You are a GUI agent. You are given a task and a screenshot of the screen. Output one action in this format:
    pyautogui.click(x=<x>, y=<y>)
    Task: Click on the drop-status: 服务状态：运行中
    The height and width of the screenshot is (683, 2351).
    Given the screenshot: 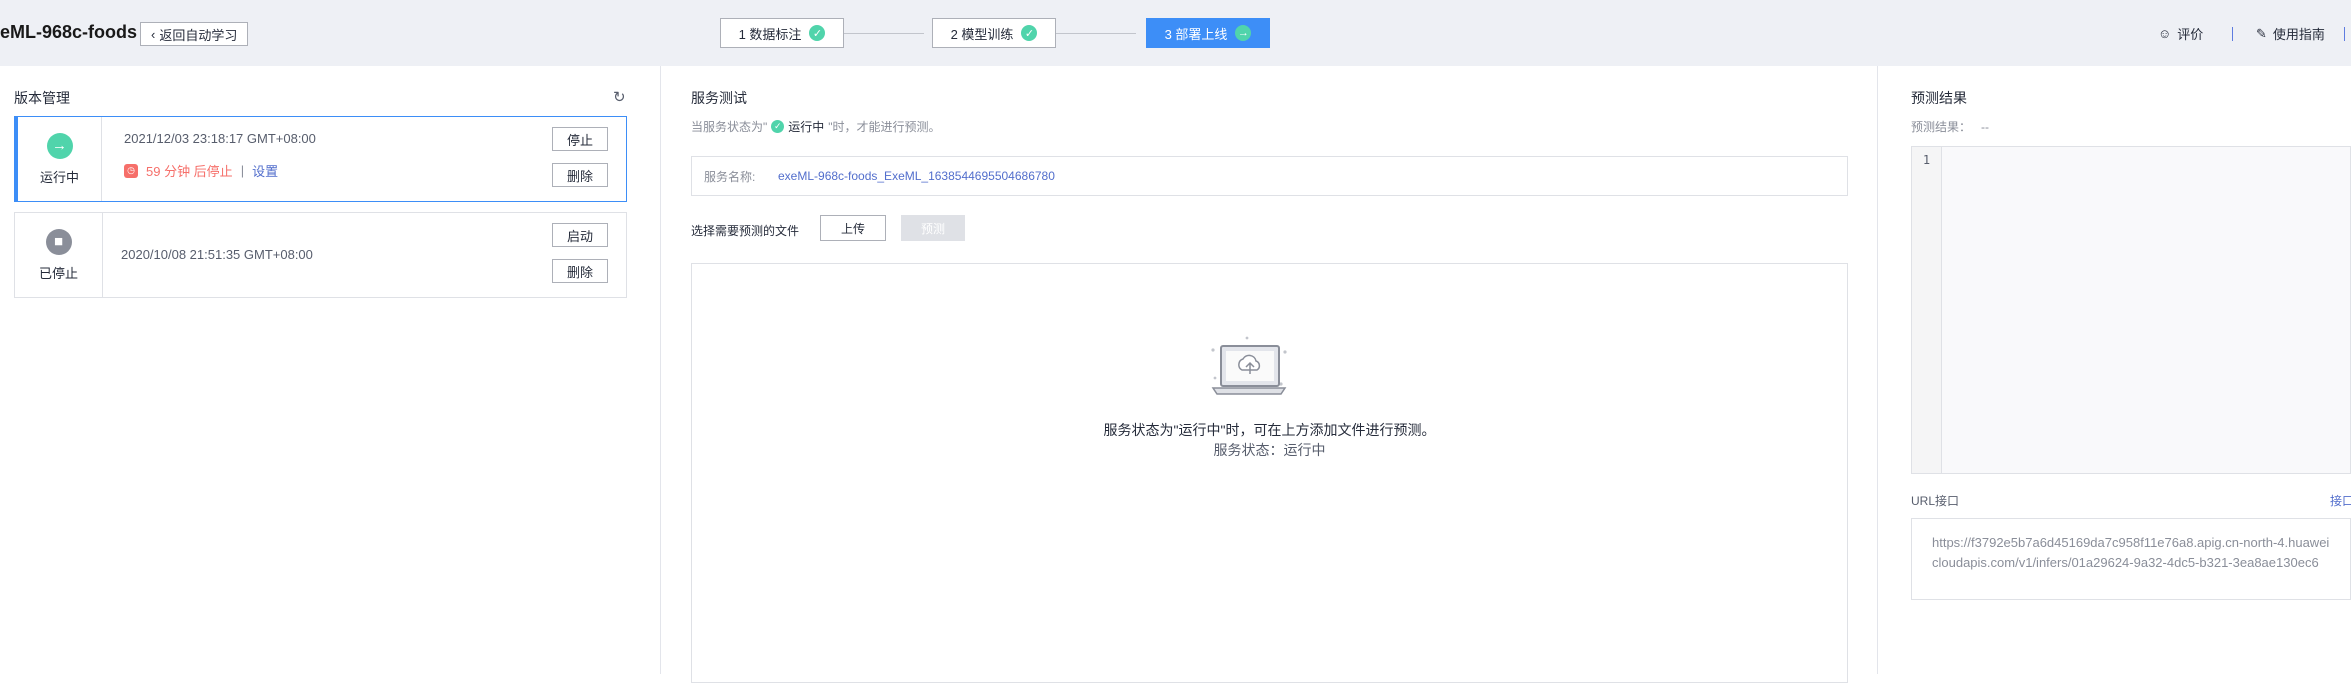 What is the action you would take?
    pyautogui.click(x=1269, y=450)
    